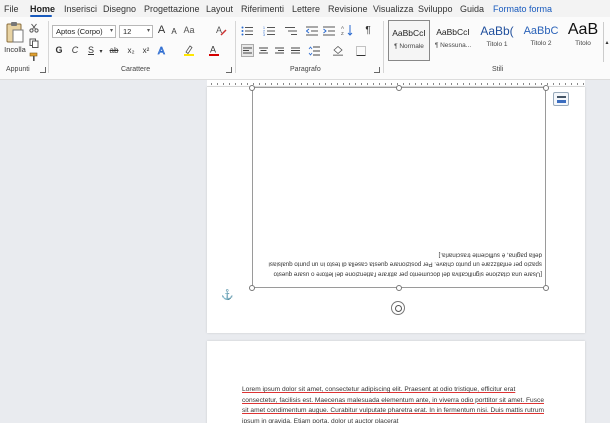  I want to click on multilevel-list-icon, so click(291, 31).